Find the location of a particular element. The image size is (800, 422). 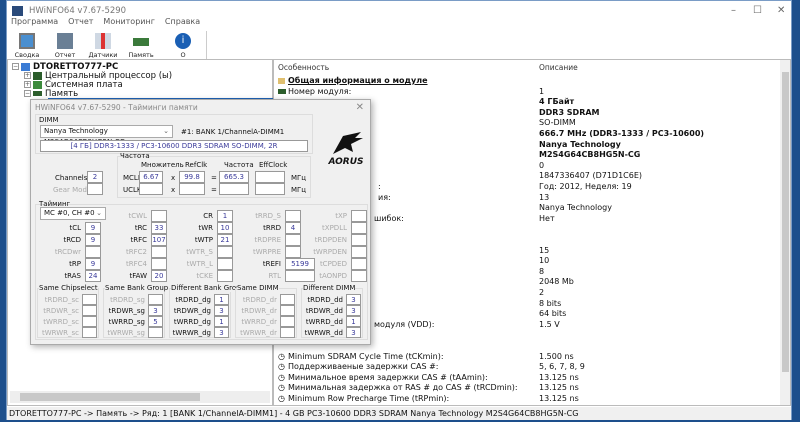

timing-value-twrrd_dd: 1 is located at coordinates (353, 321).